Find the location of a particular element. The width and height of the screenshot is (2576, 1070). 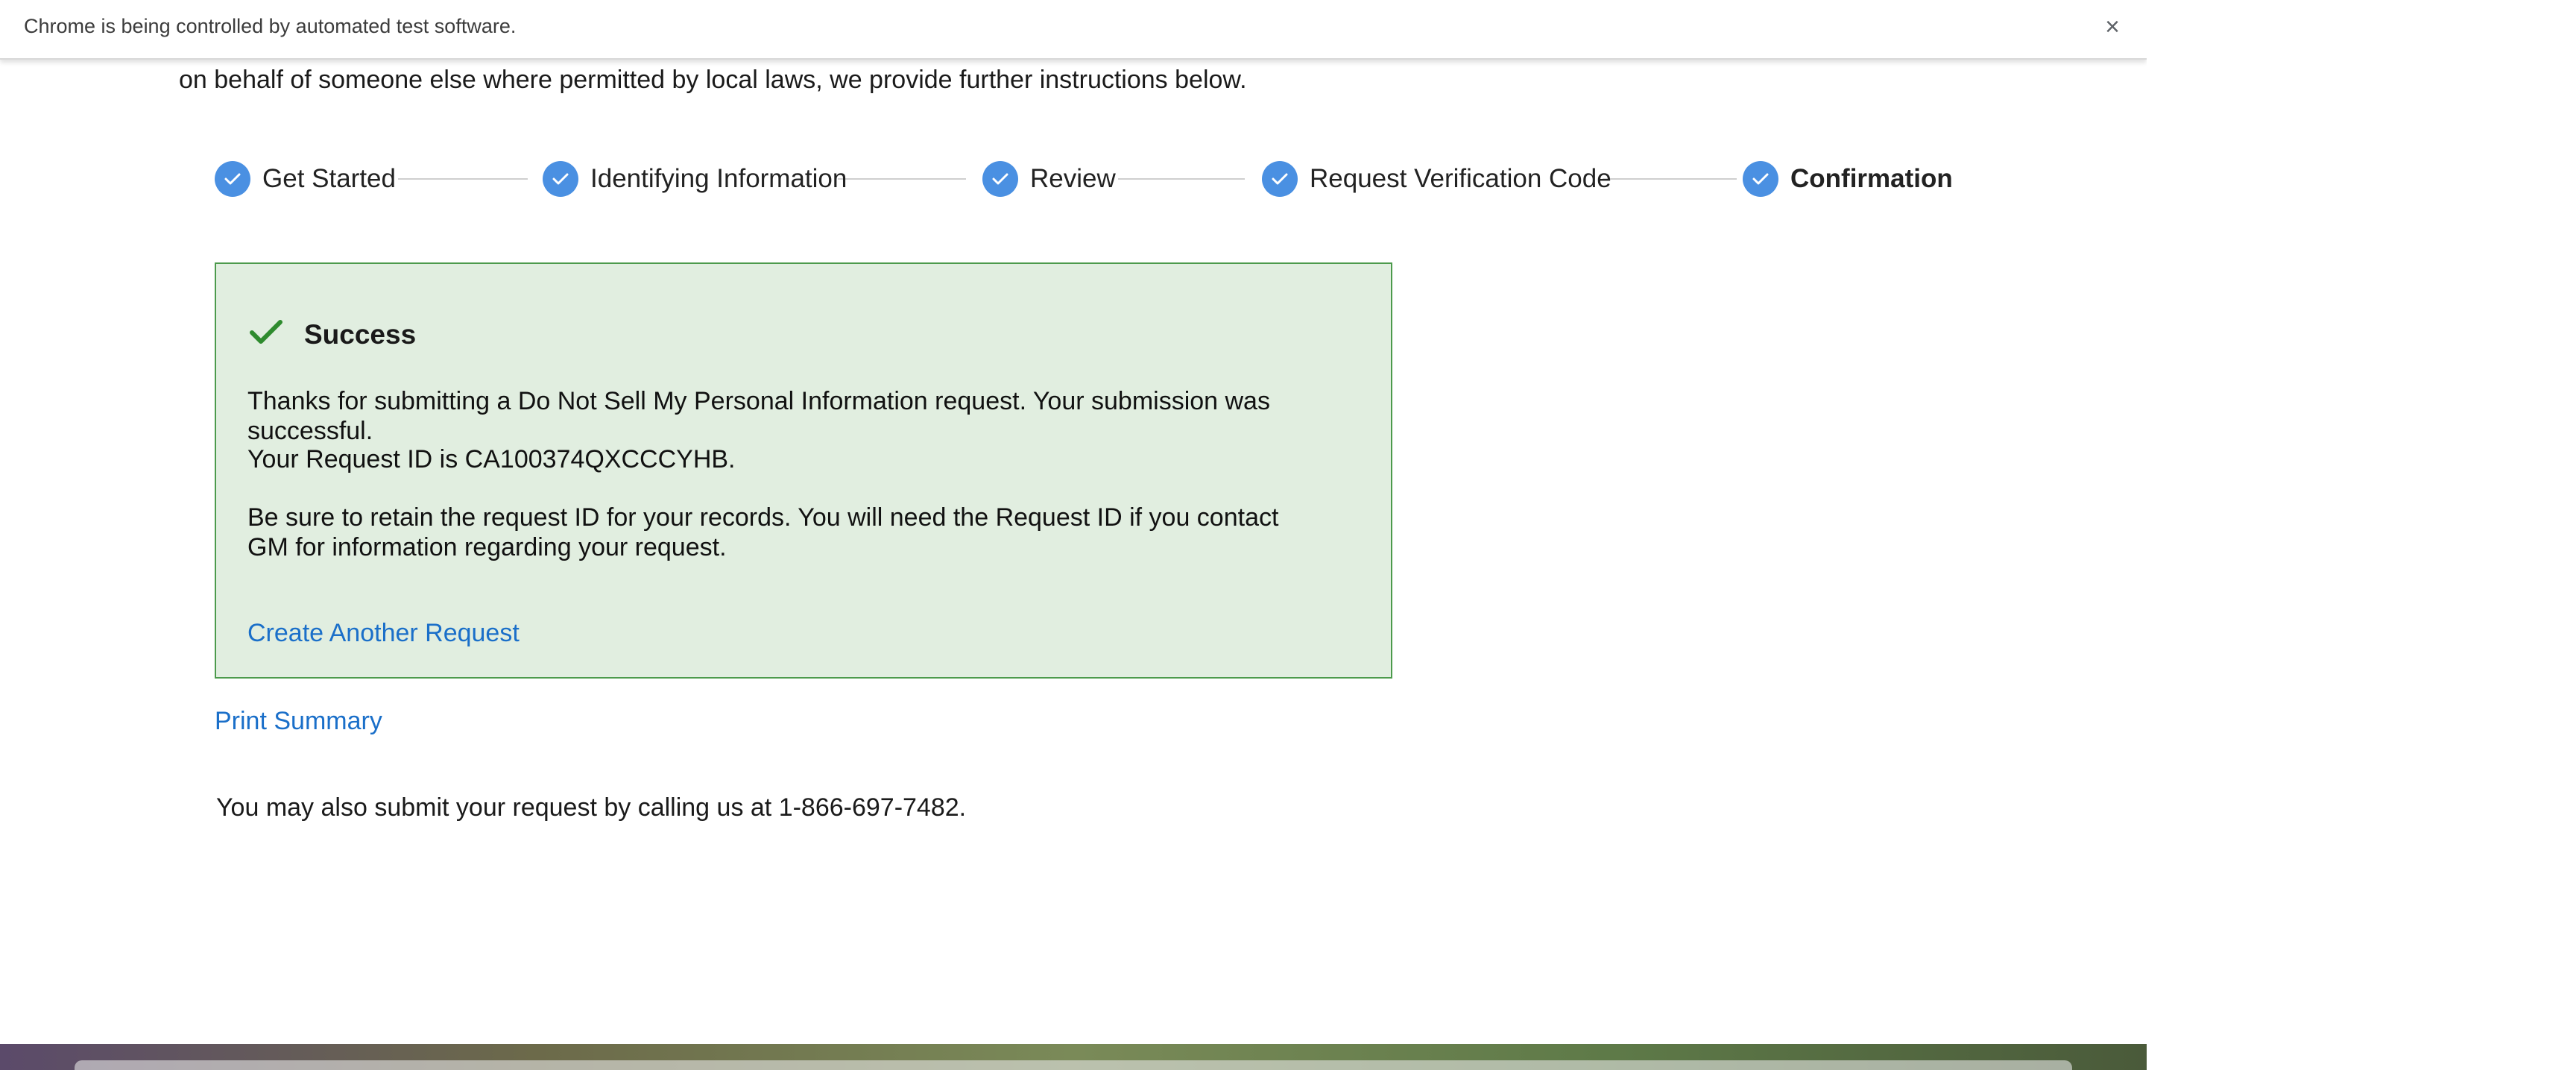

step-label: Request Verification Code is located at coordinates (1460, 179).